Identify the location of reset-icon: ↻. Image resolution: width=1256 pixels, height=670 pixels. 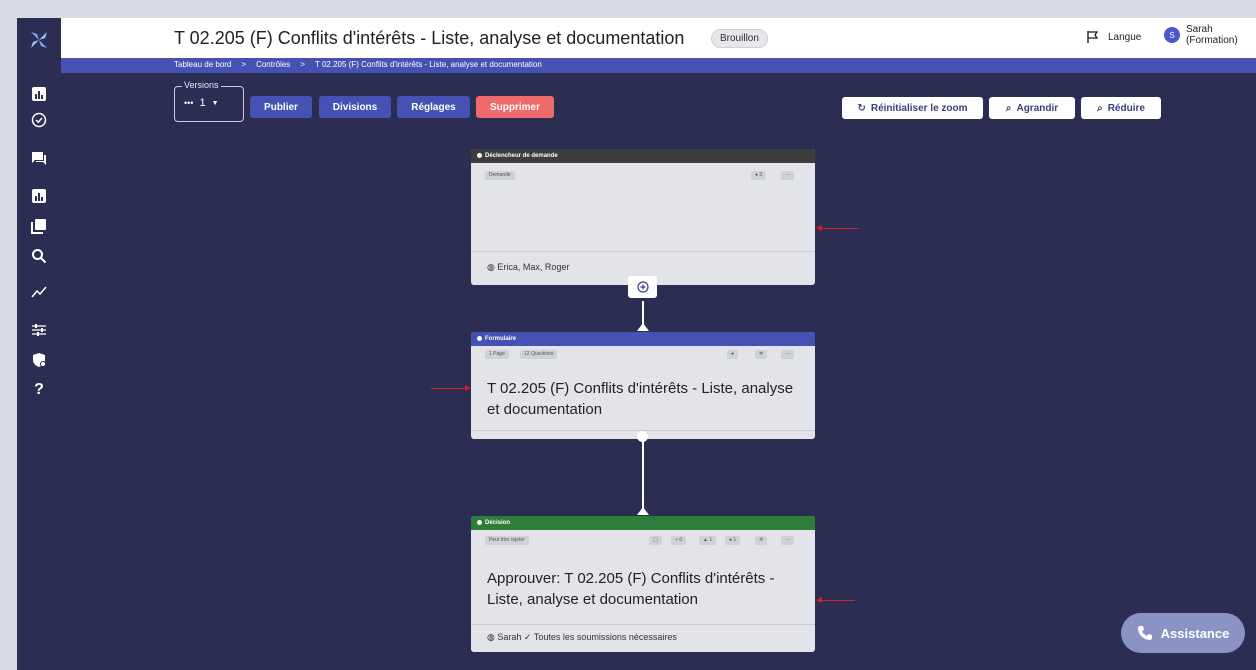
(861, 108).